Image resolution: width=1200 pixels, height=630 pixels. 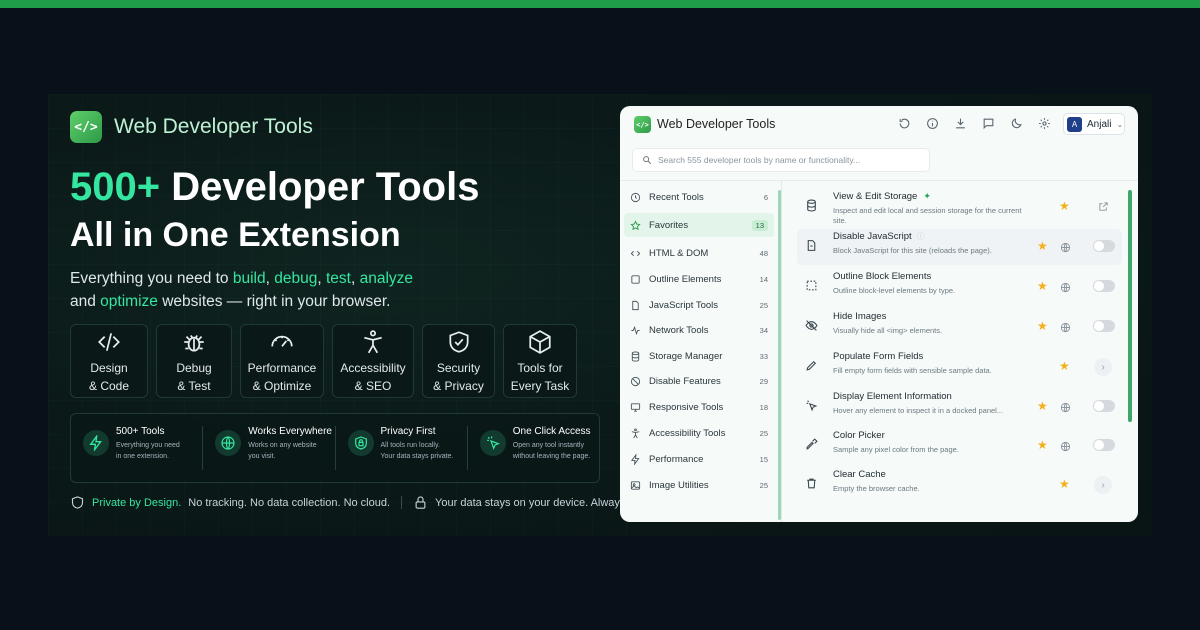 I want to click on bolt-icon, so click(x=96, y=443).